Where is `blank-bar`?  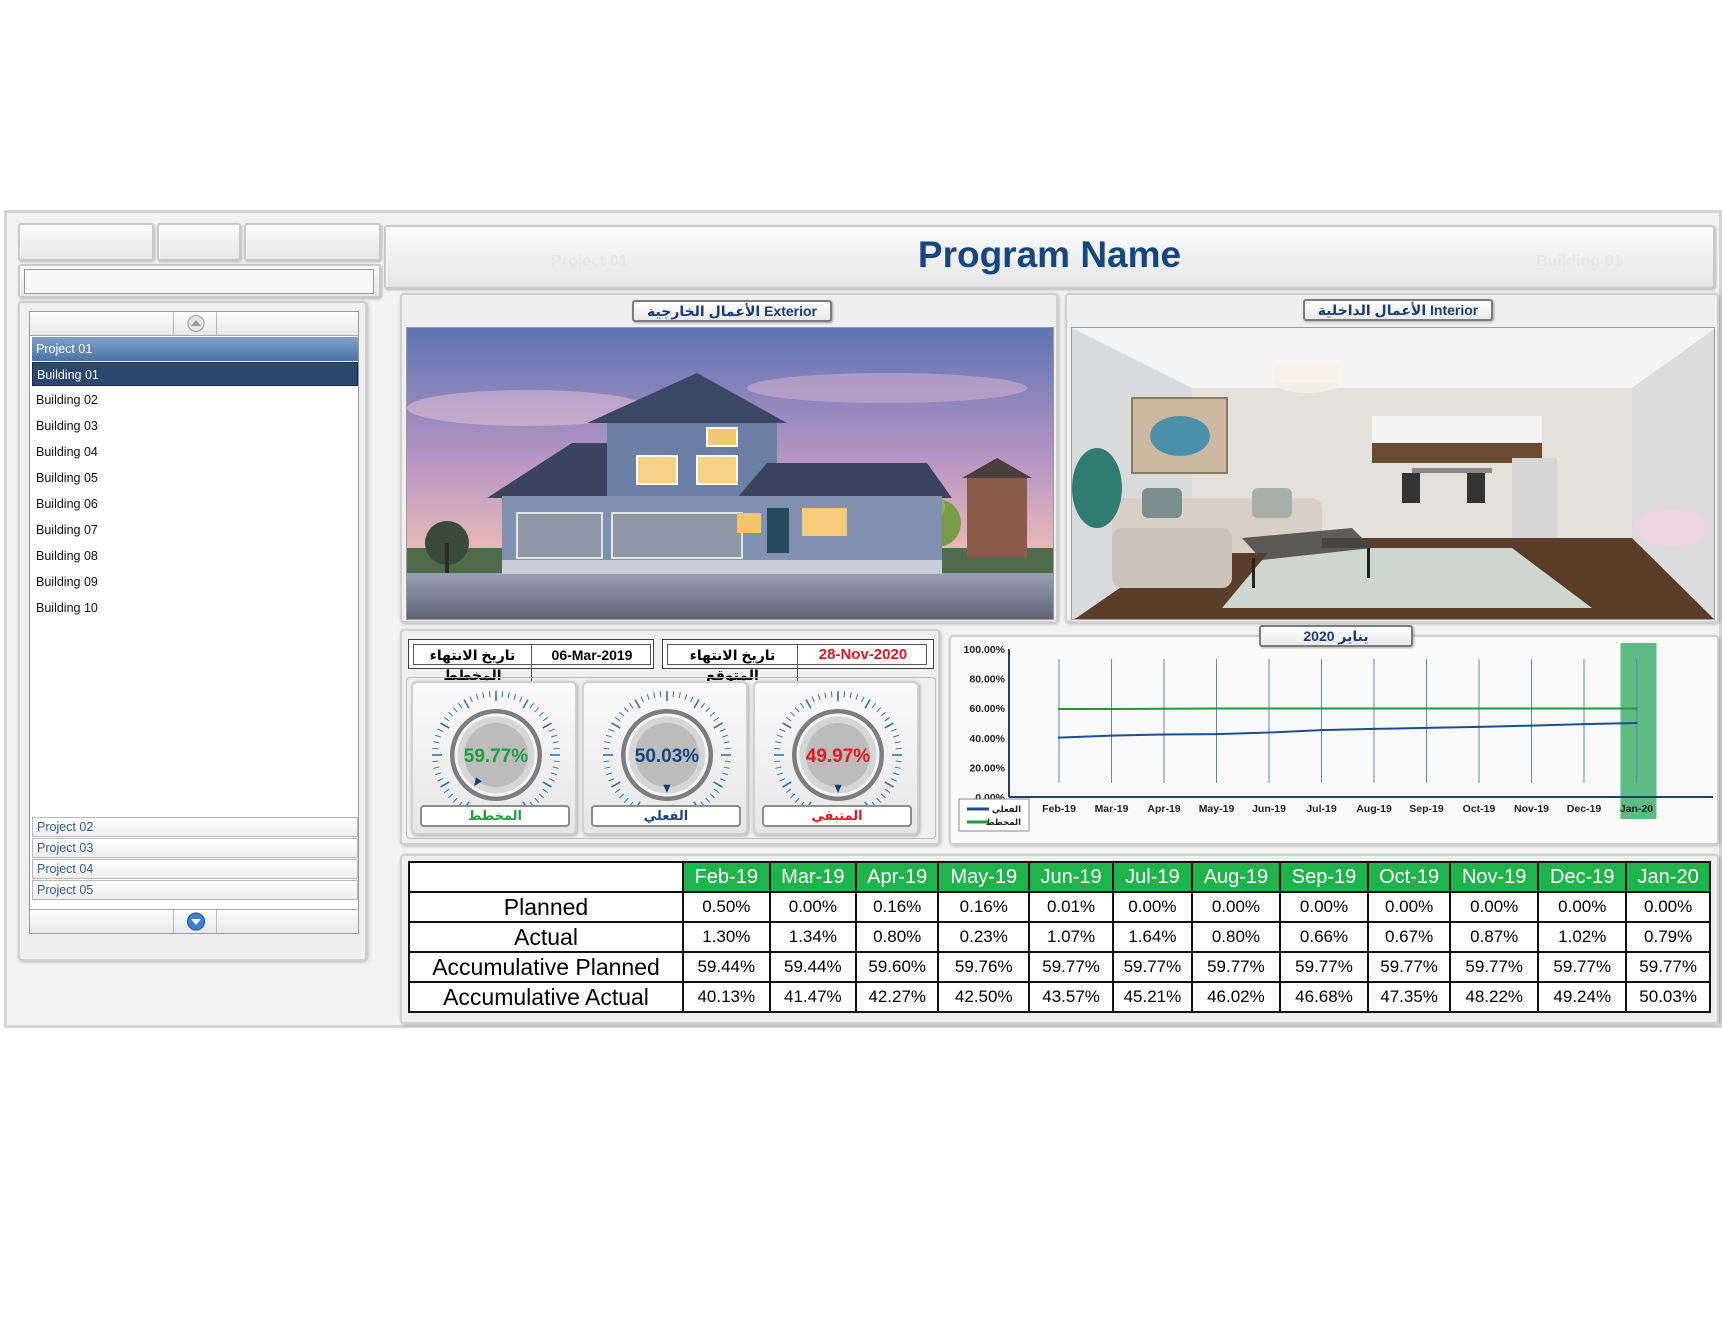
blank-bar is located at coordinates (199, 281).